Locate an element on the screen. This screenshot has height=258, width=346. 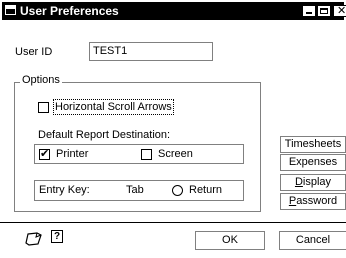
report-destination-label: Default Report Destination: is located at coordinates (104, 135).